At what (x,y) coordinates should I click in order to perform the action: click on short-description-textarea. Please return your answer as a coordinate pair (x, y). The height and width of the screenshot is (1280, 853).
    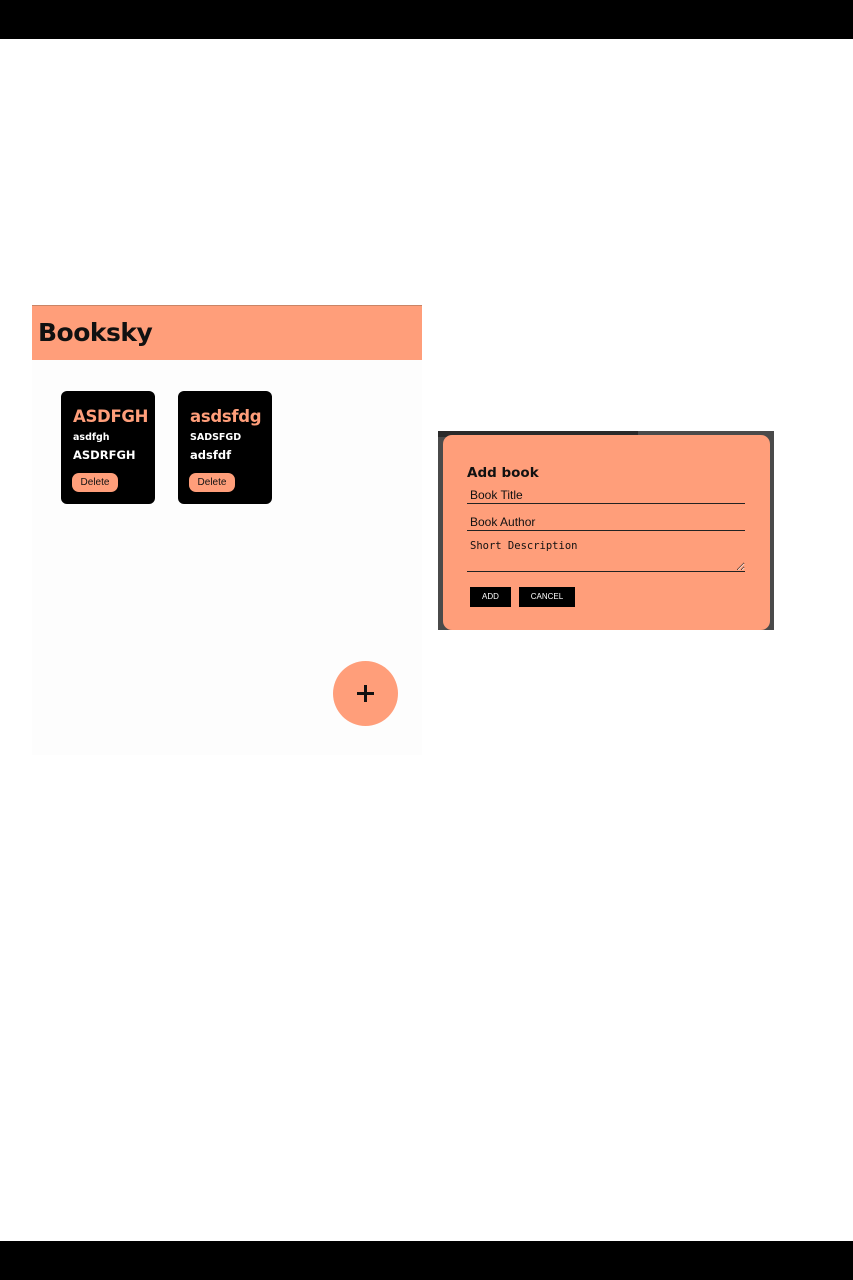
    Looking at the image, I should click on (606, 556).